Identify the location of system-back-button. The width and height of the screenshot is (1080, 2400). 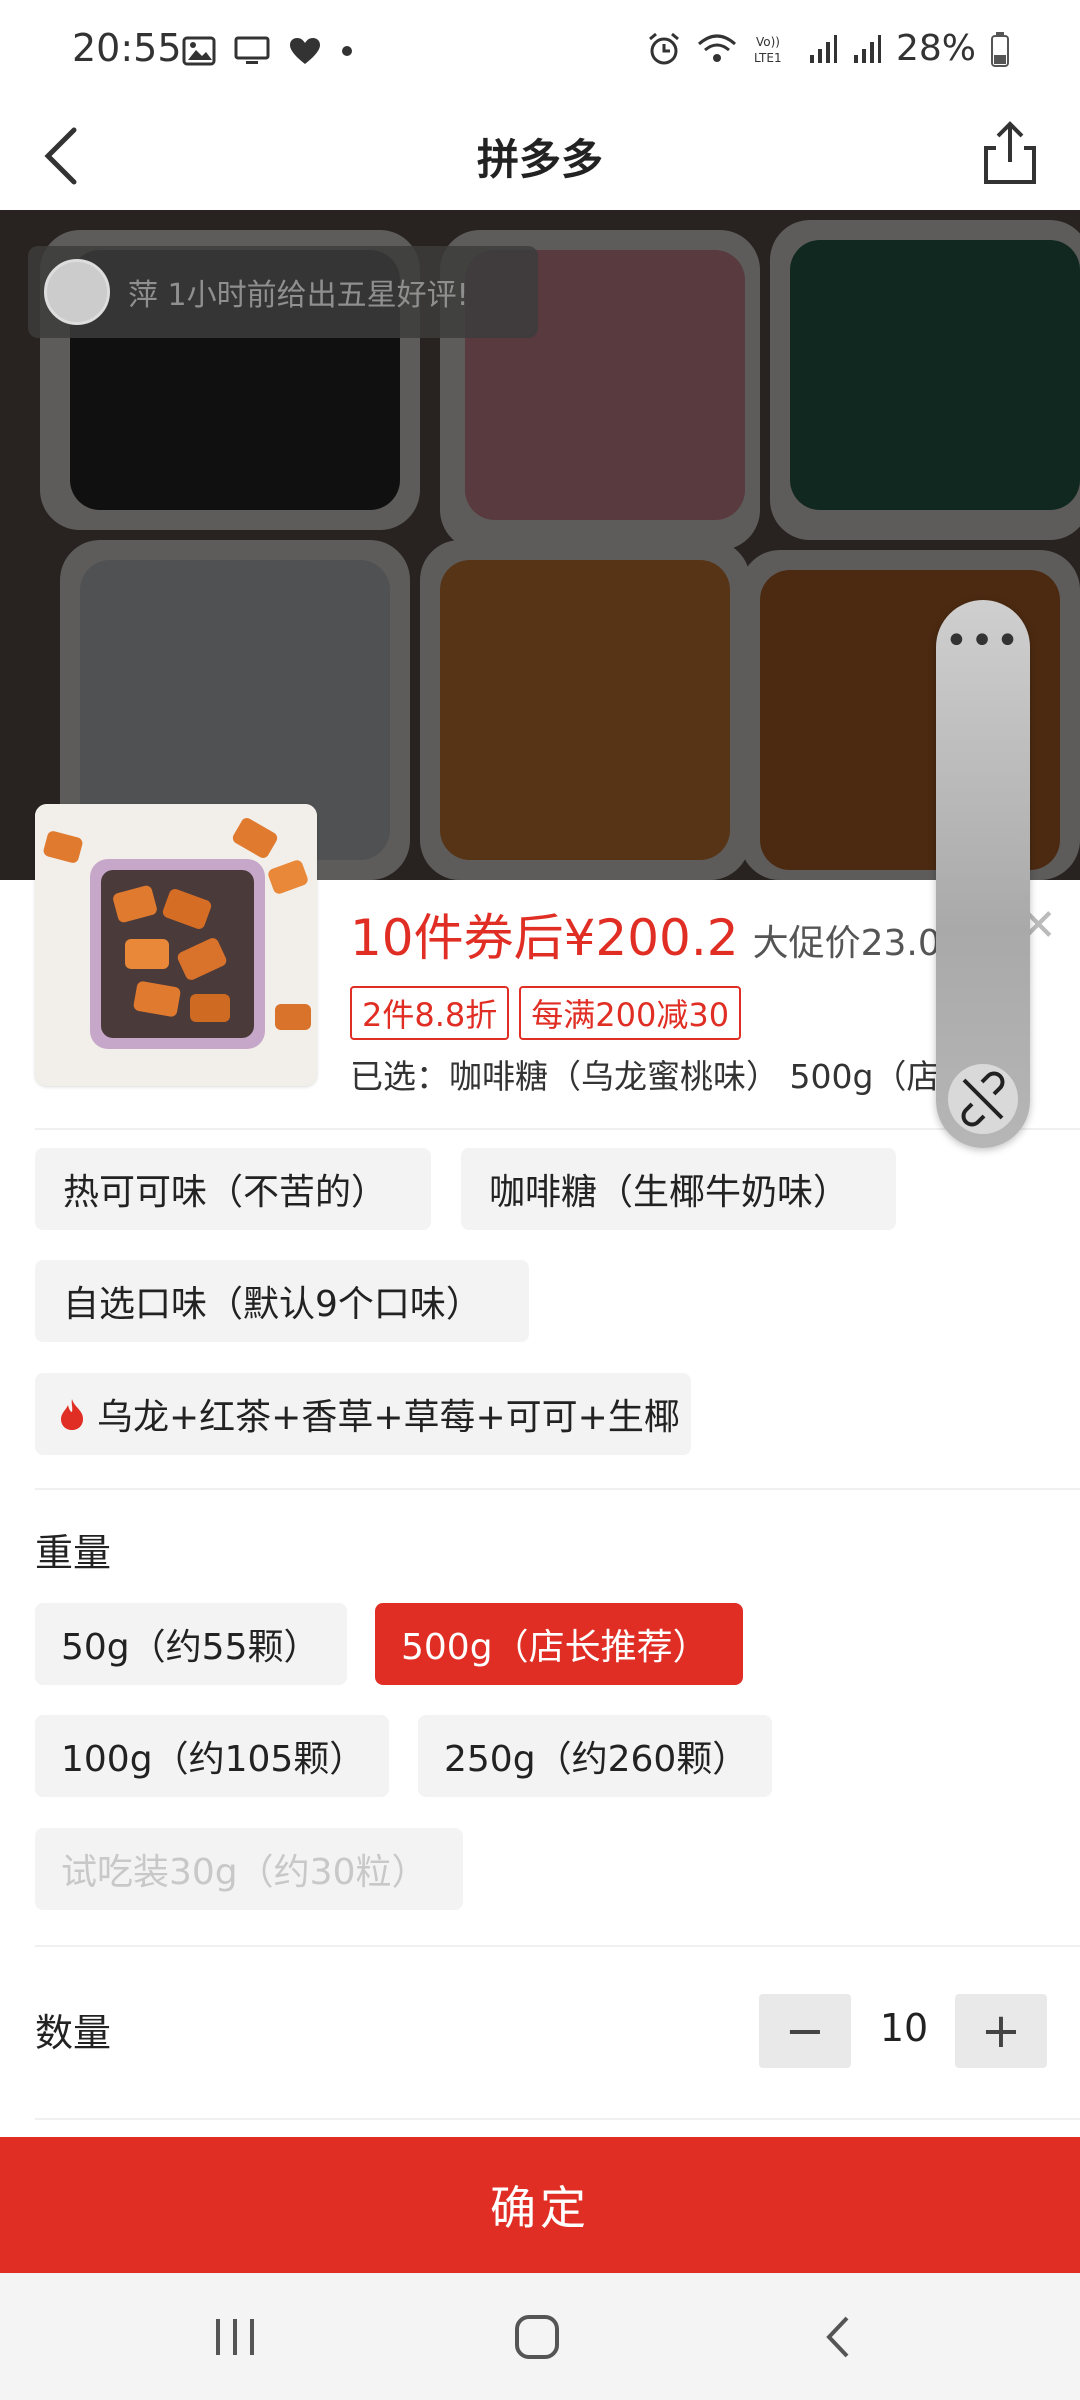
(839, 2337).